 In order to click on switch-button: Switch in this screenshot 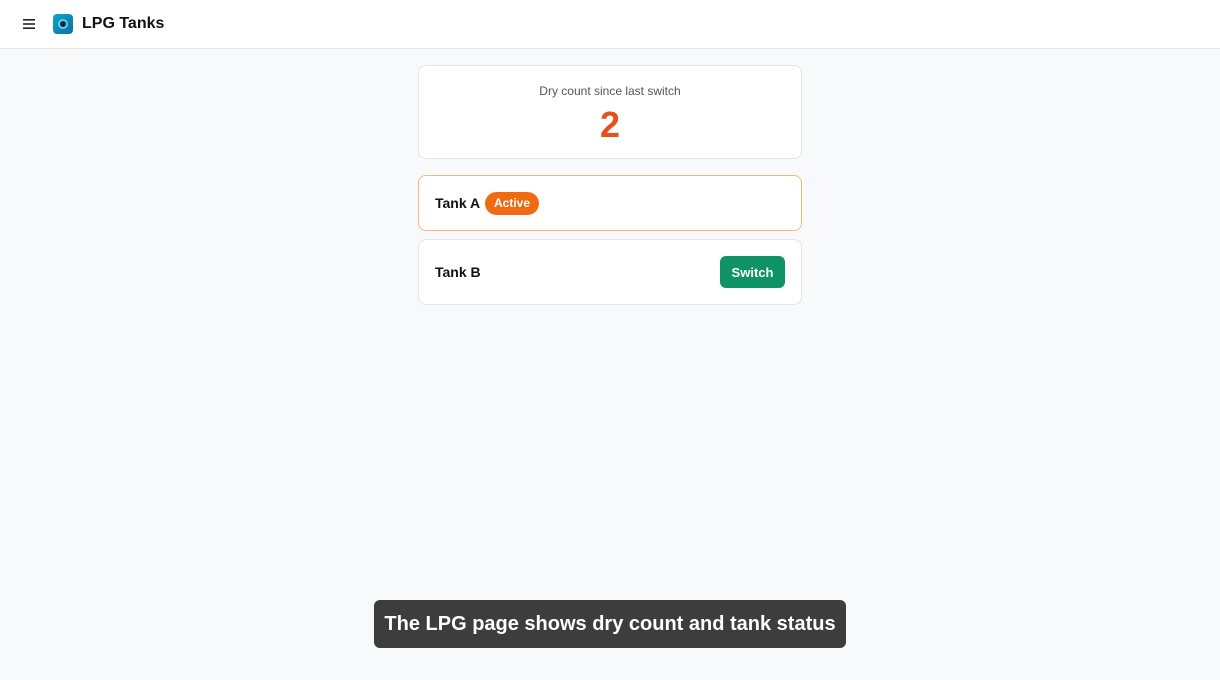, I will do `click(752, 272)`.